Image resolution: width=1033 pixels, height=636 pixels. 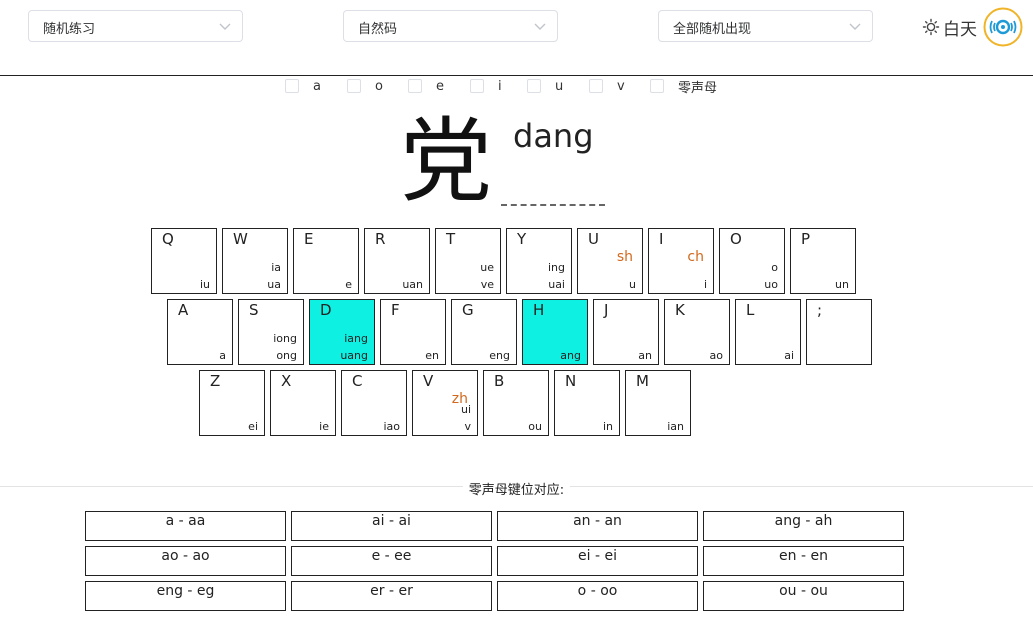 I want to click on theme-toggle: 白天, so click(x=949, y=27).